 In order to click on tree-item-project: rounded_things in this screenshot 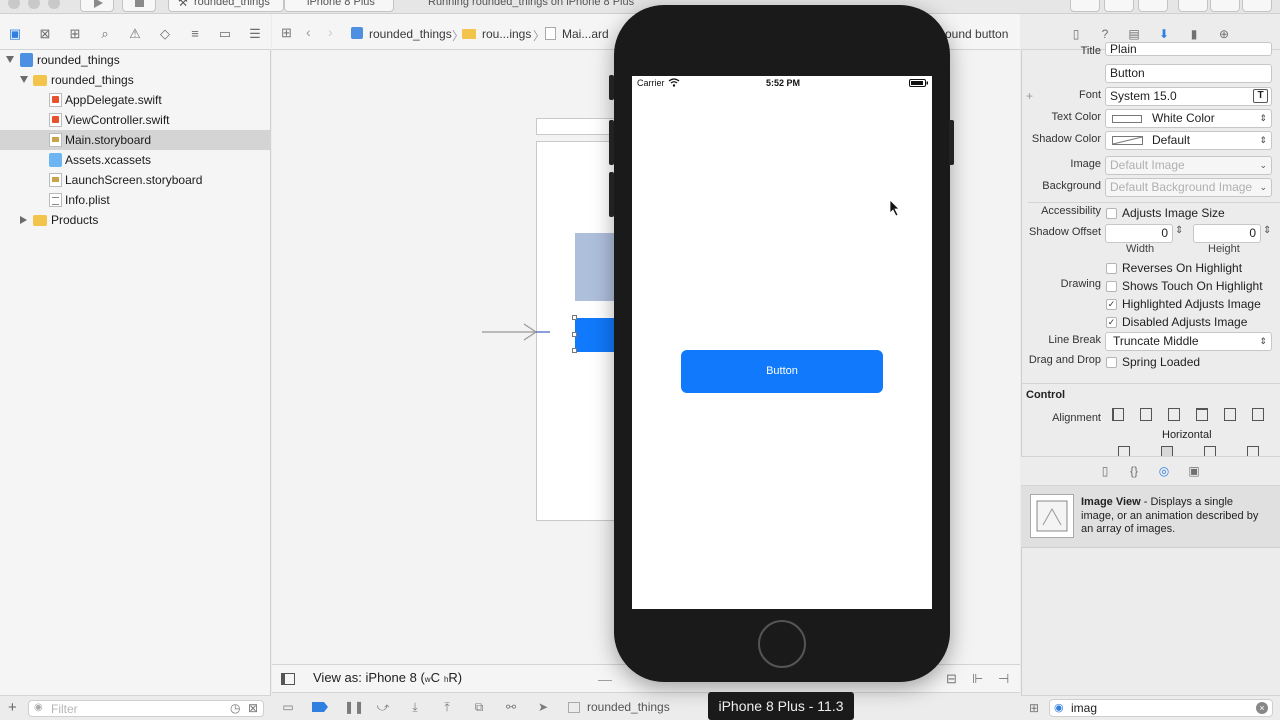, I will do `click(135, 60)`.